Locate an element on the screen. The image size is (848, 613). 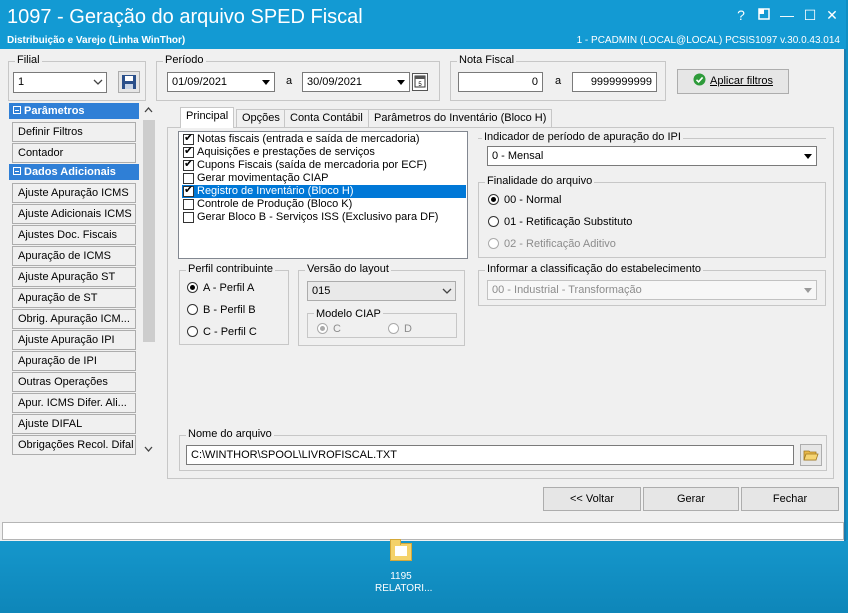
restore-icon is located at coordinates (764, 15).